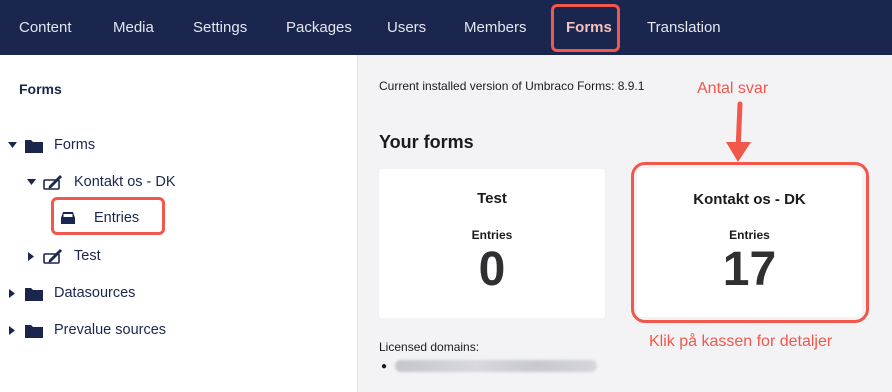 Image resolution: width=892 pixels, height=392 pixels. Describe the element at coordinates (750, 242) in the screenshot. I see `kontakt-card-highlight` at that location.